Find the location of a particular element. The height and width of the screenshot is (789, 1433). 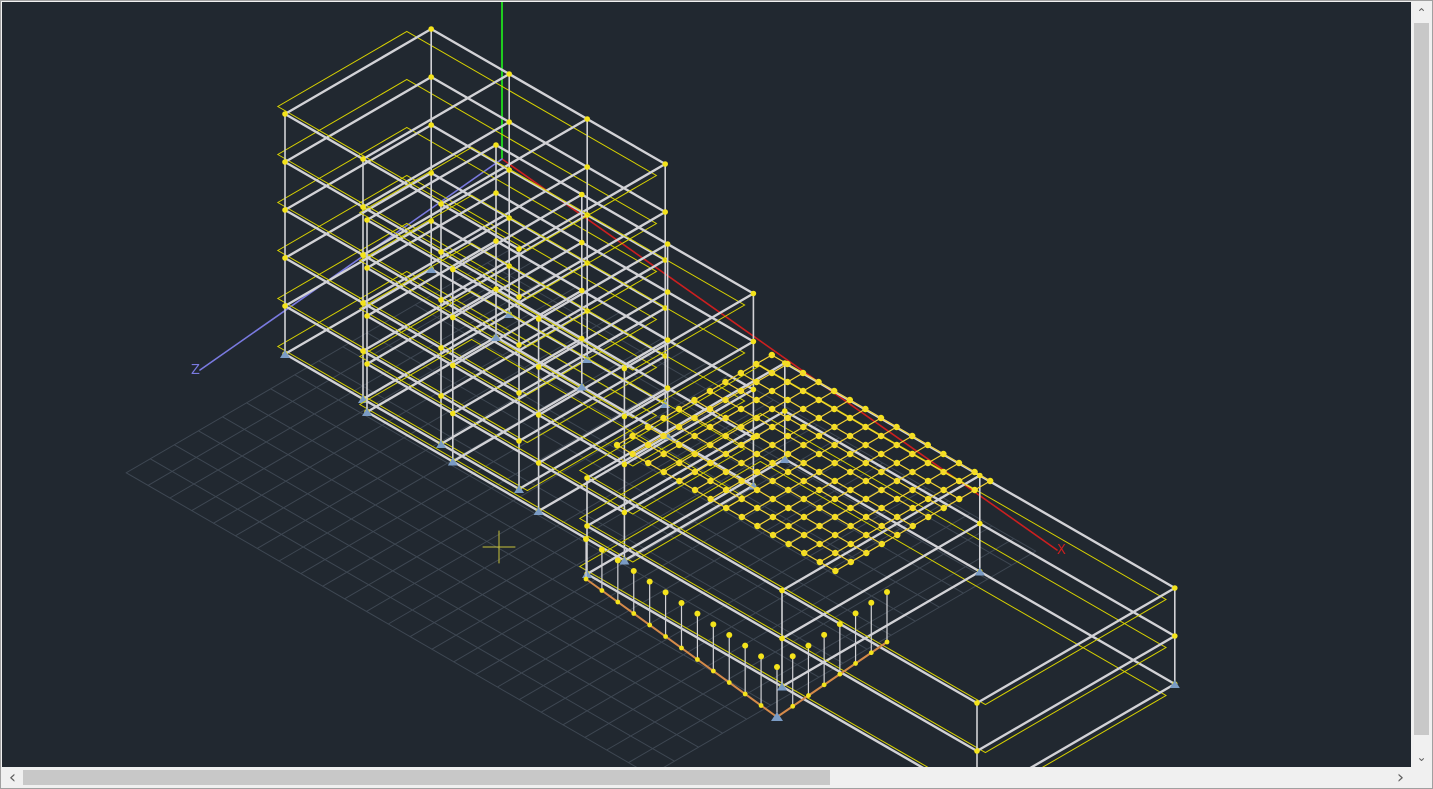

vertical-scroll-thumb is located at coordinates (1421, 379).